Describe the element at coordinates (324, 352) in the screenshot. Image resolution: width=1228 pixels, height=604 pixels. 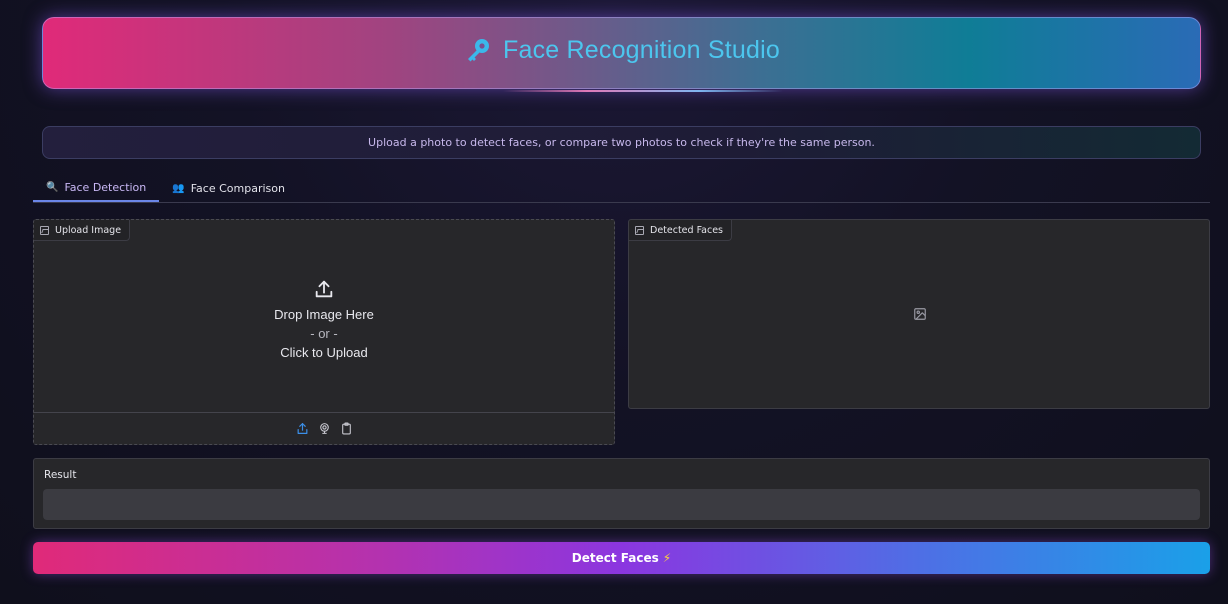
I see `click-to-upload-text: Click to Upload` at that location.